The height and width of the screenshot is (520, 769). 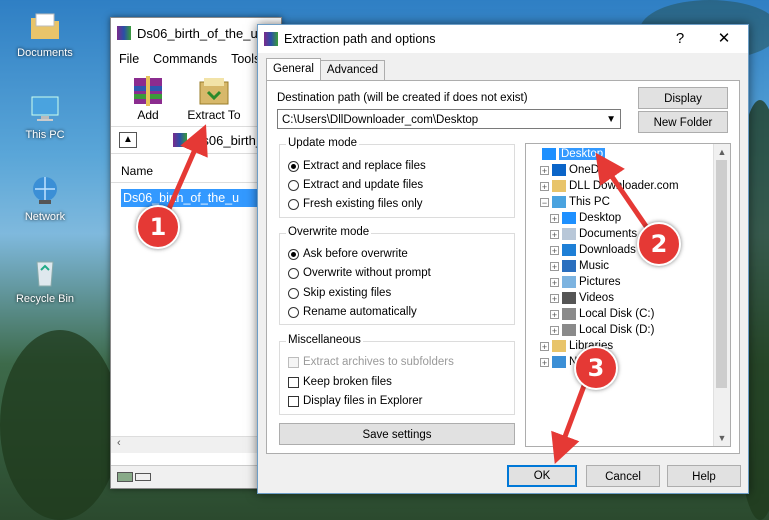 What do you see at coordinates (158, 227) in the screenshot?
I see `callout-1: 1` at bounding box center [158, 227].